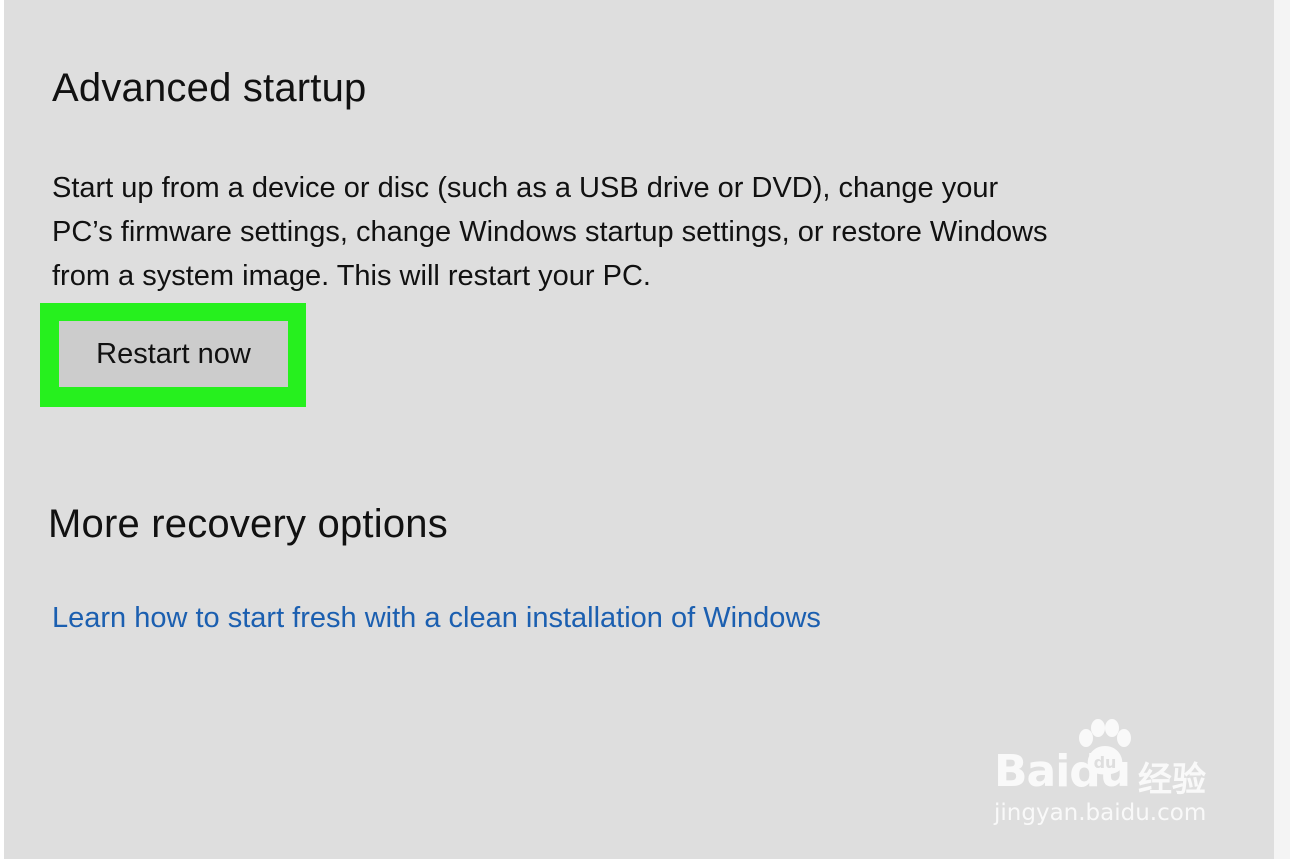 The image size is (1290, 859). I want to click on watermark-url: jingyan.baidu.com, so click(1100, 813).